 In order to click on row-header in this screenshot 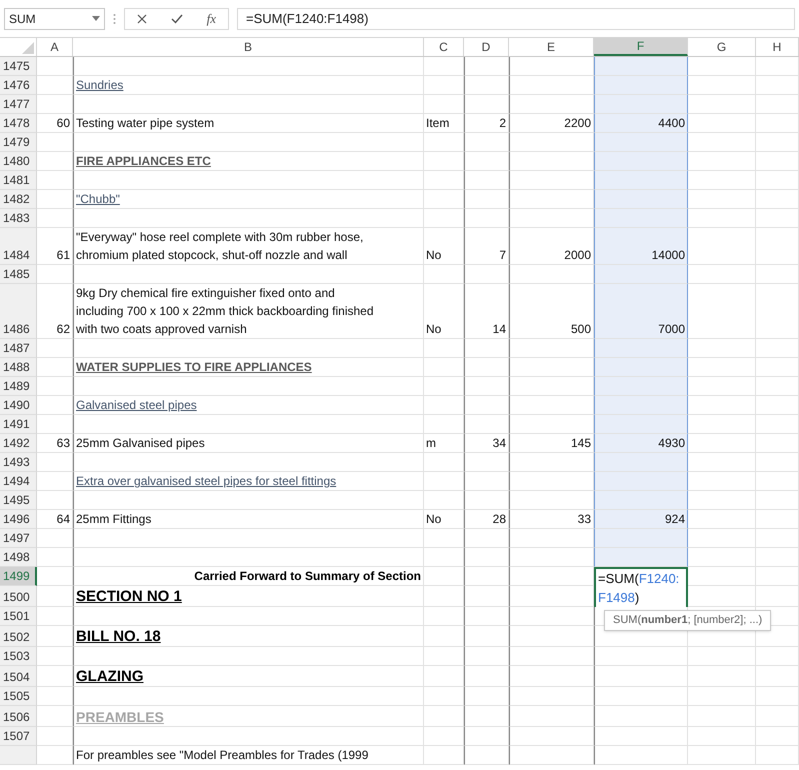, I will do `click(18, 755)`.